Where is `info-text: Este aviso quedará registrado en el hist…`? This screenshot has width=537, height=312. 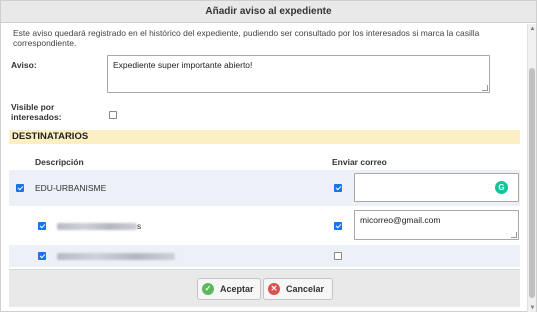
info-text: Este aviso quedará registrado en el hist… is located at coordinates (246, 38).